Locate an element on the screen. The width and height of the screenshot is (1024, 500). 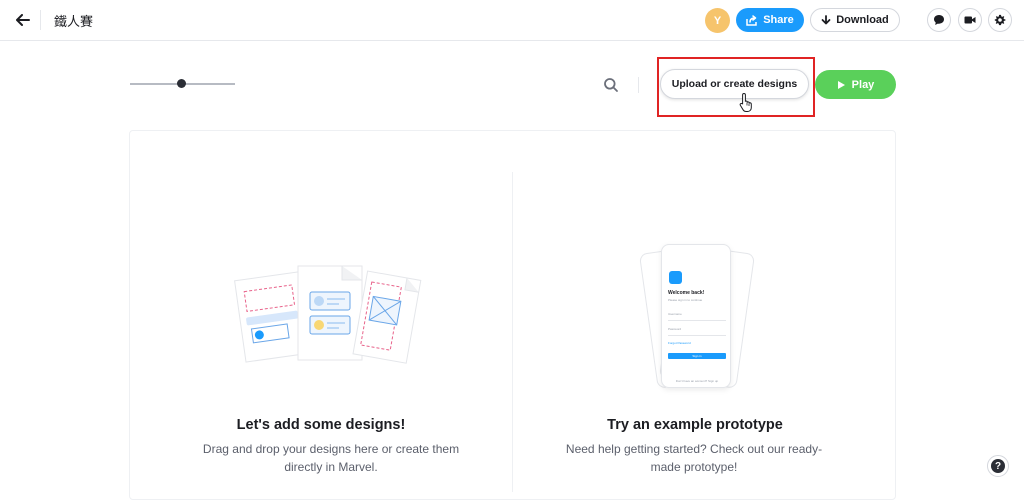
zoom-slider-knob is located at coordinates (181, 83).